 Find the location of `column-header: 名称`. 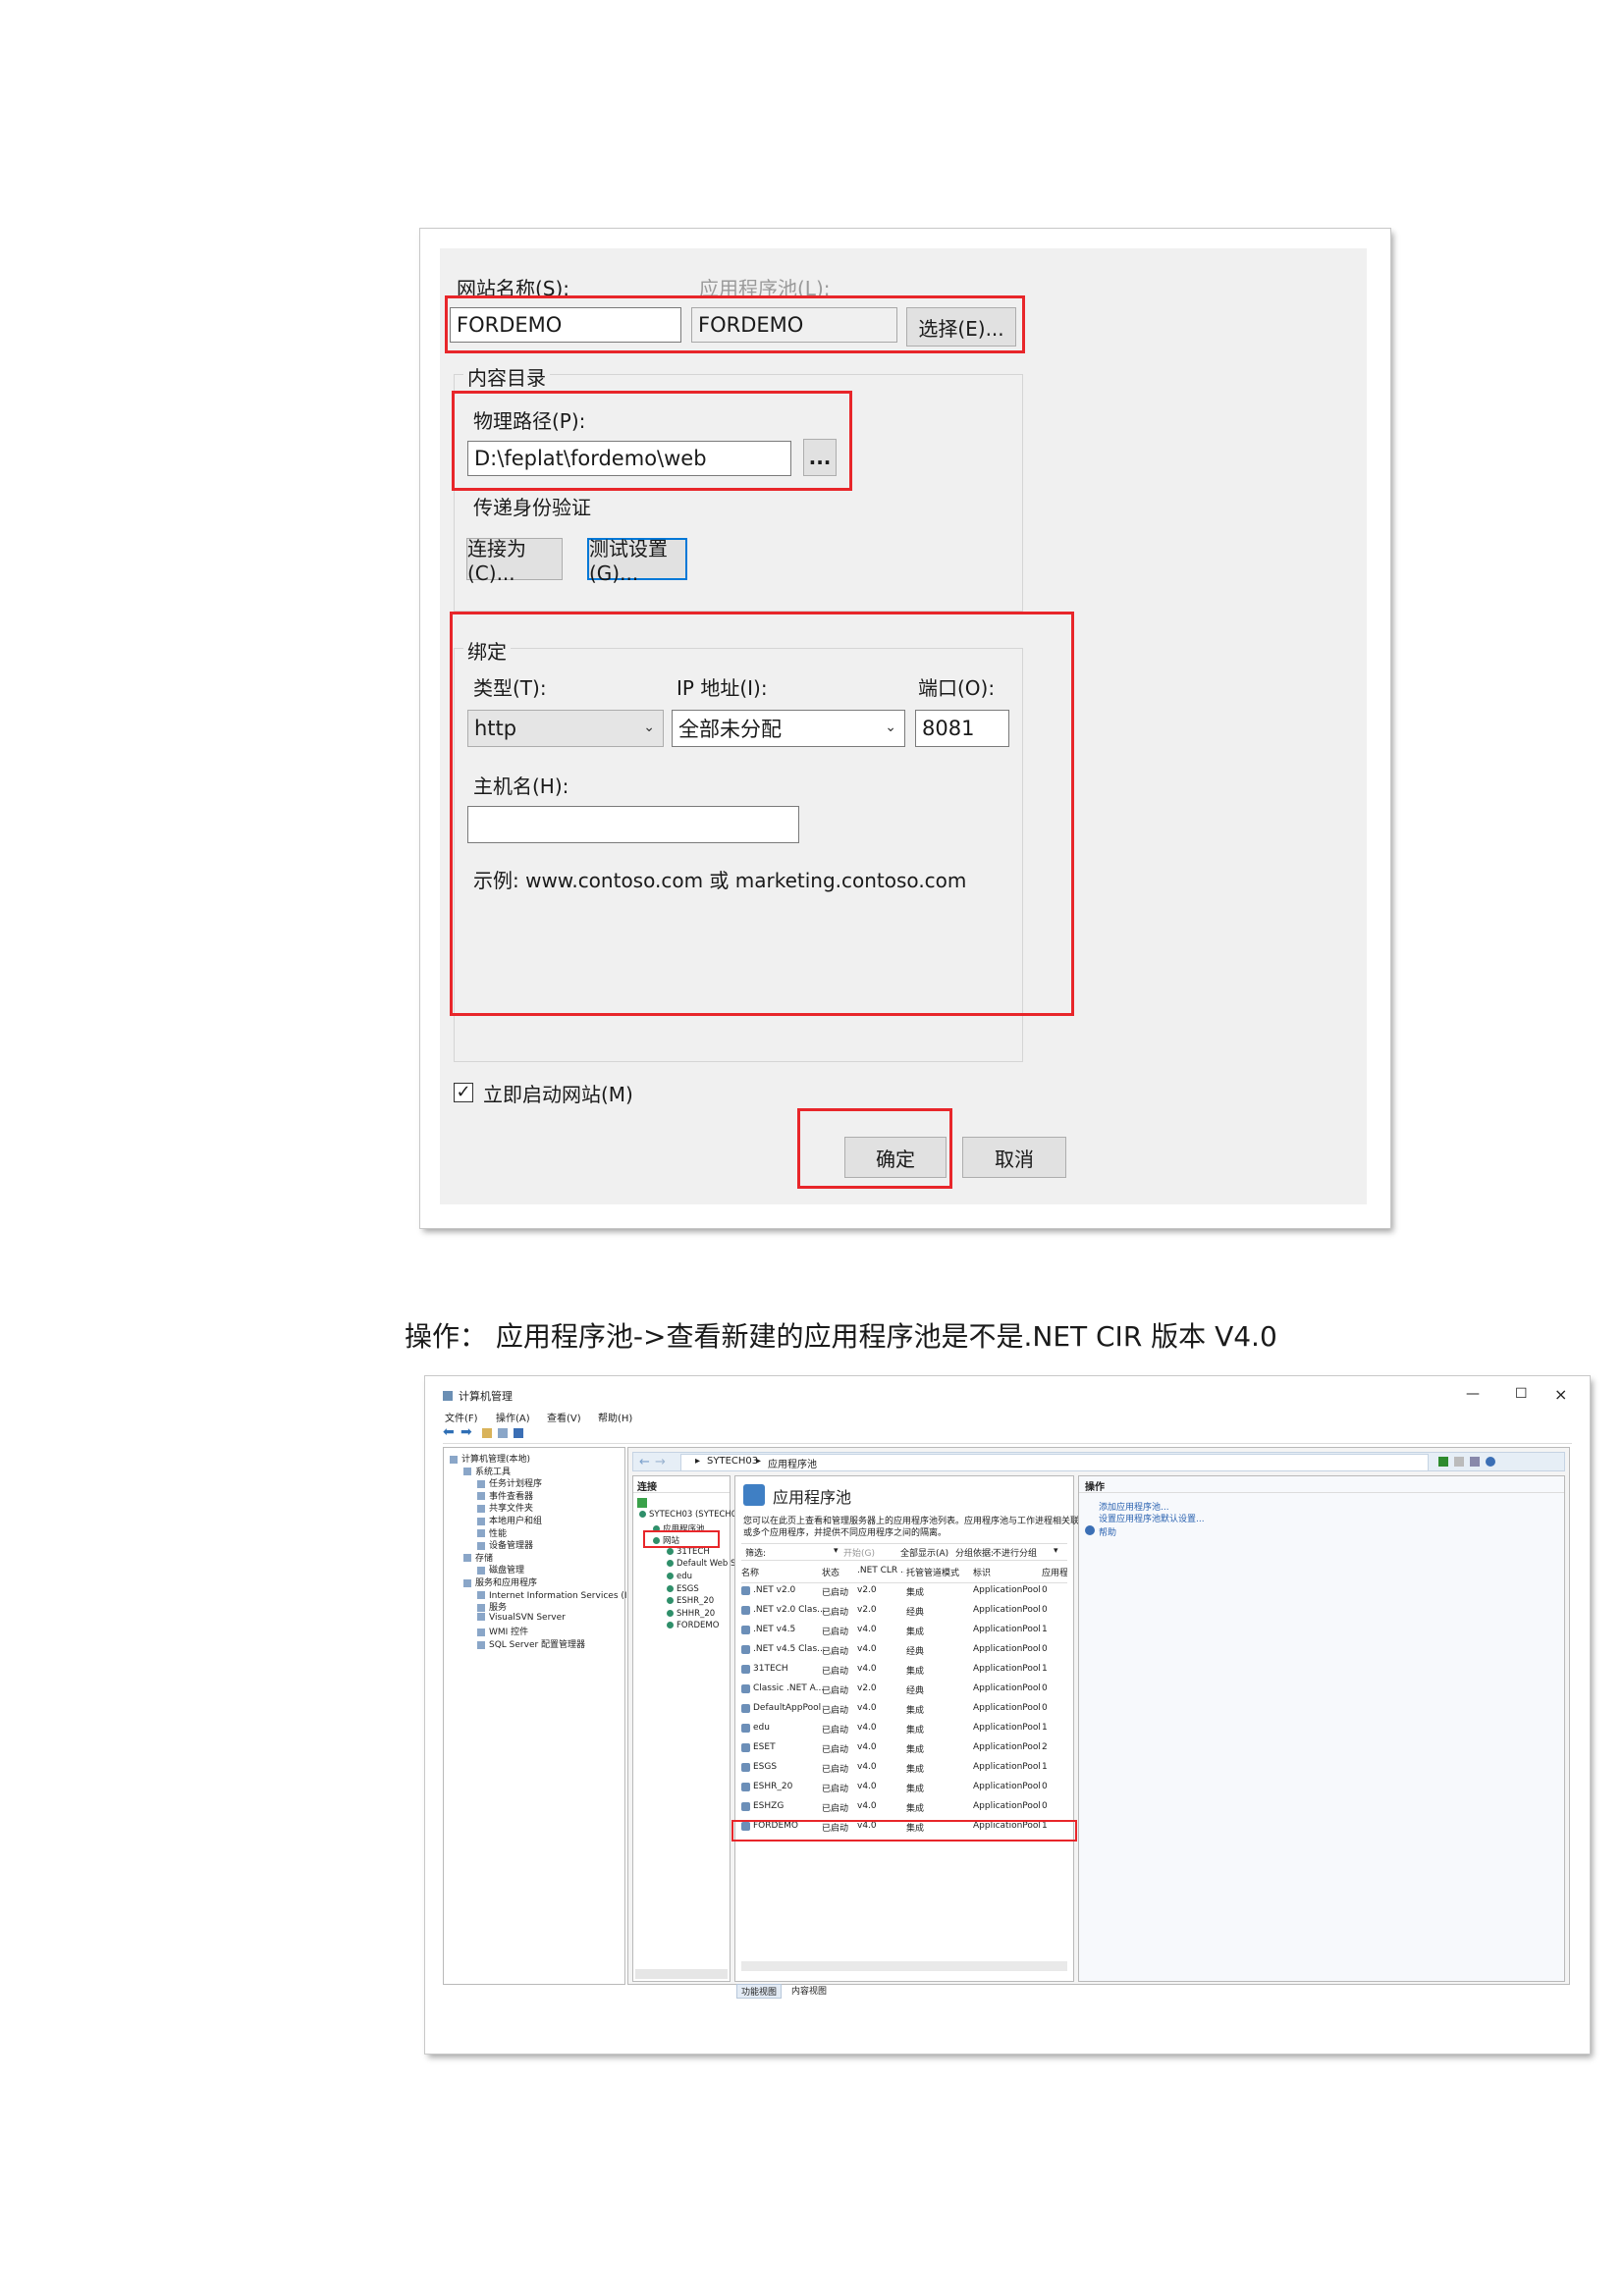

column-header: 名称 is located at coordinates (780, 1572).